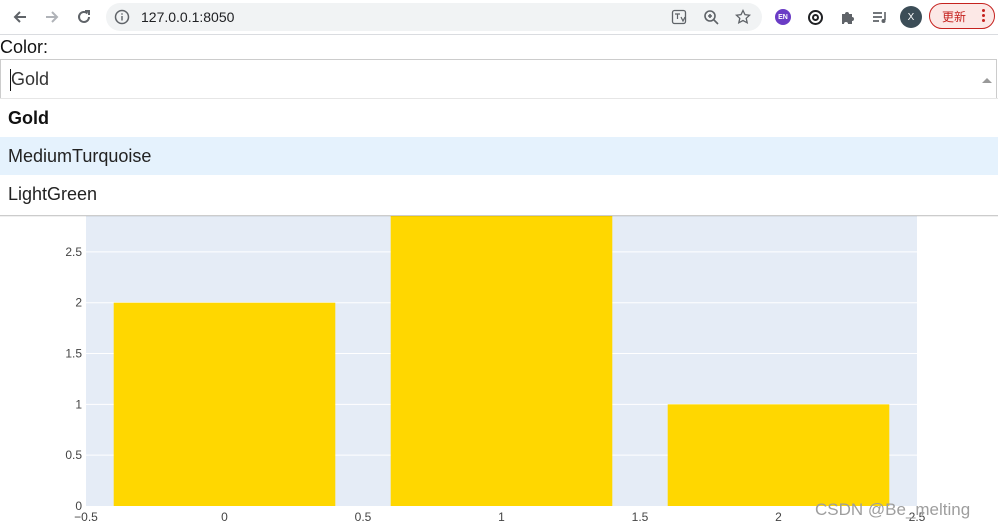 The height and width of the screenshot is (530, 998). Describe the element at coordinates (73, 252) in the screenshot. I see `y-tick-label: 2.5` at that location.